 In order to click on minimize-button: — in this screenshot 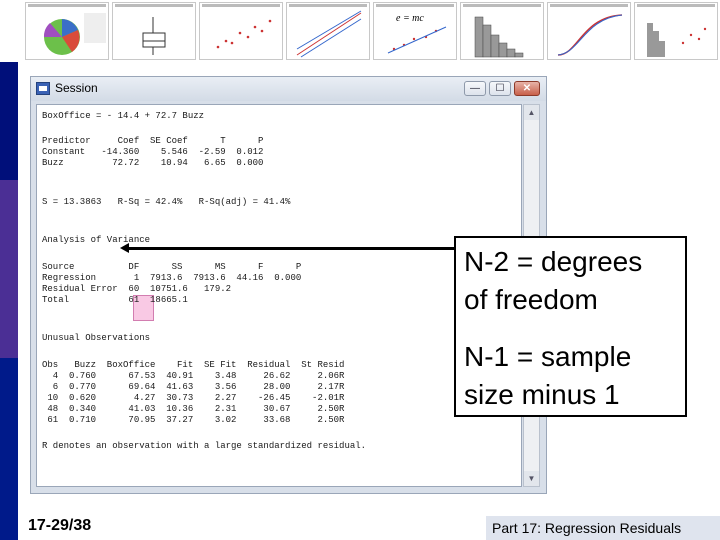, I will do `click(475, 88)`.